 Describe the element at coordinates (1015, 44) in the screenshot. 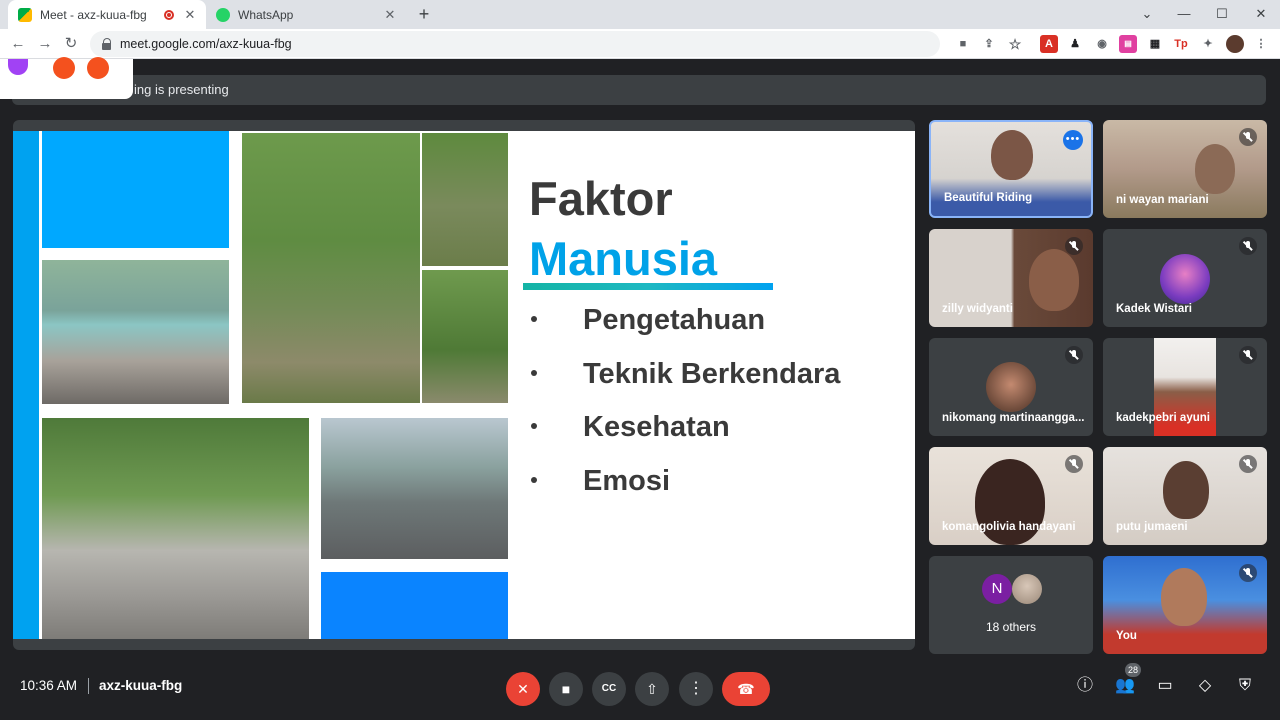

I see `bookmark-star-icon: ☆` at that location.